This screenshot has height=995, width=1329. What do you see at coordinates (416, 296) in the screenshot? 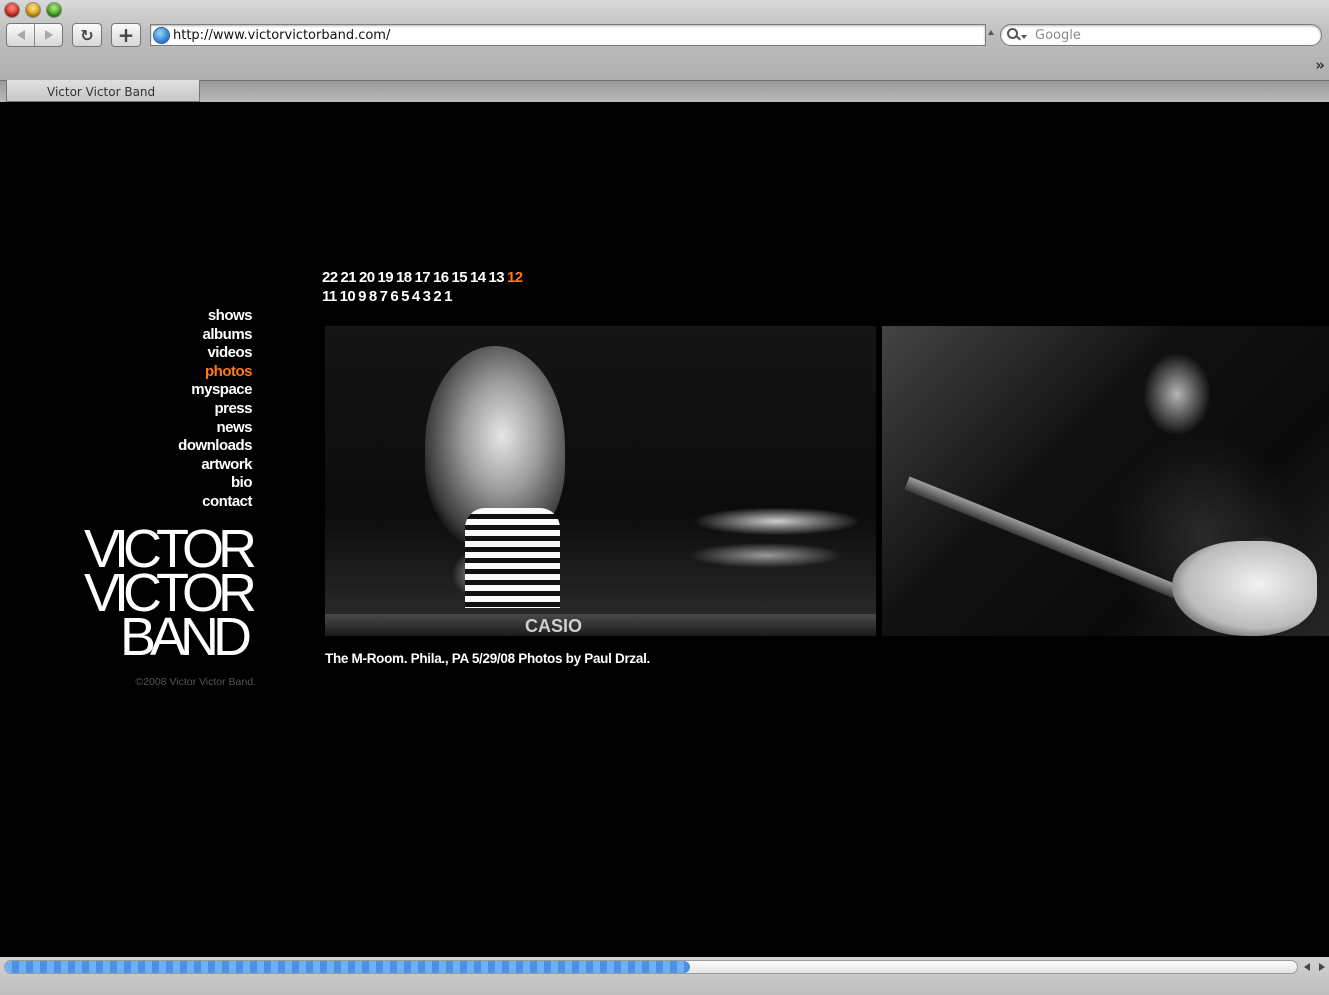
I see `photo-page-4: 4` at bounding box center [416, 296].